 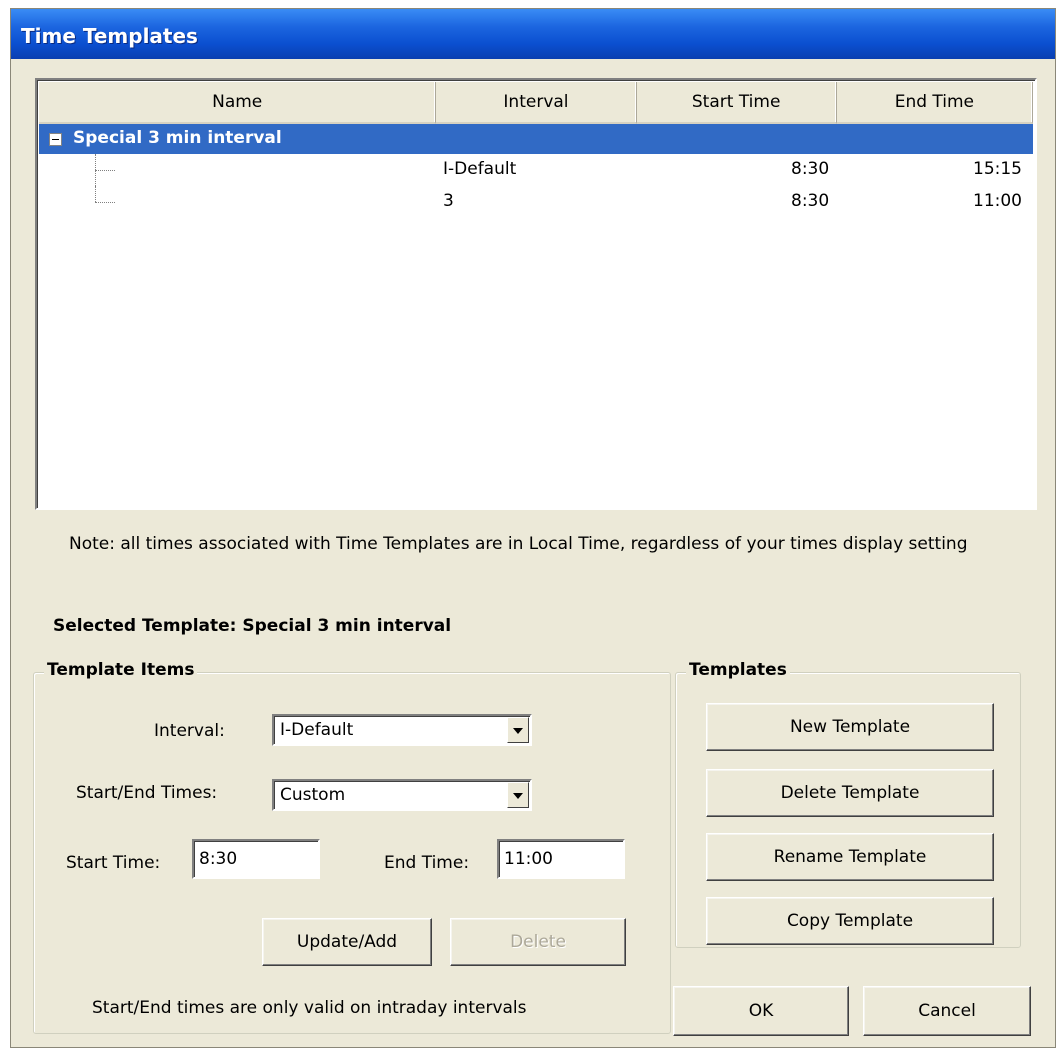 What do you see at coordinates (536, 202) in the screenshot?
I see `template-item-row: 3 8:30 11:00` at bounding box center [536, 202].